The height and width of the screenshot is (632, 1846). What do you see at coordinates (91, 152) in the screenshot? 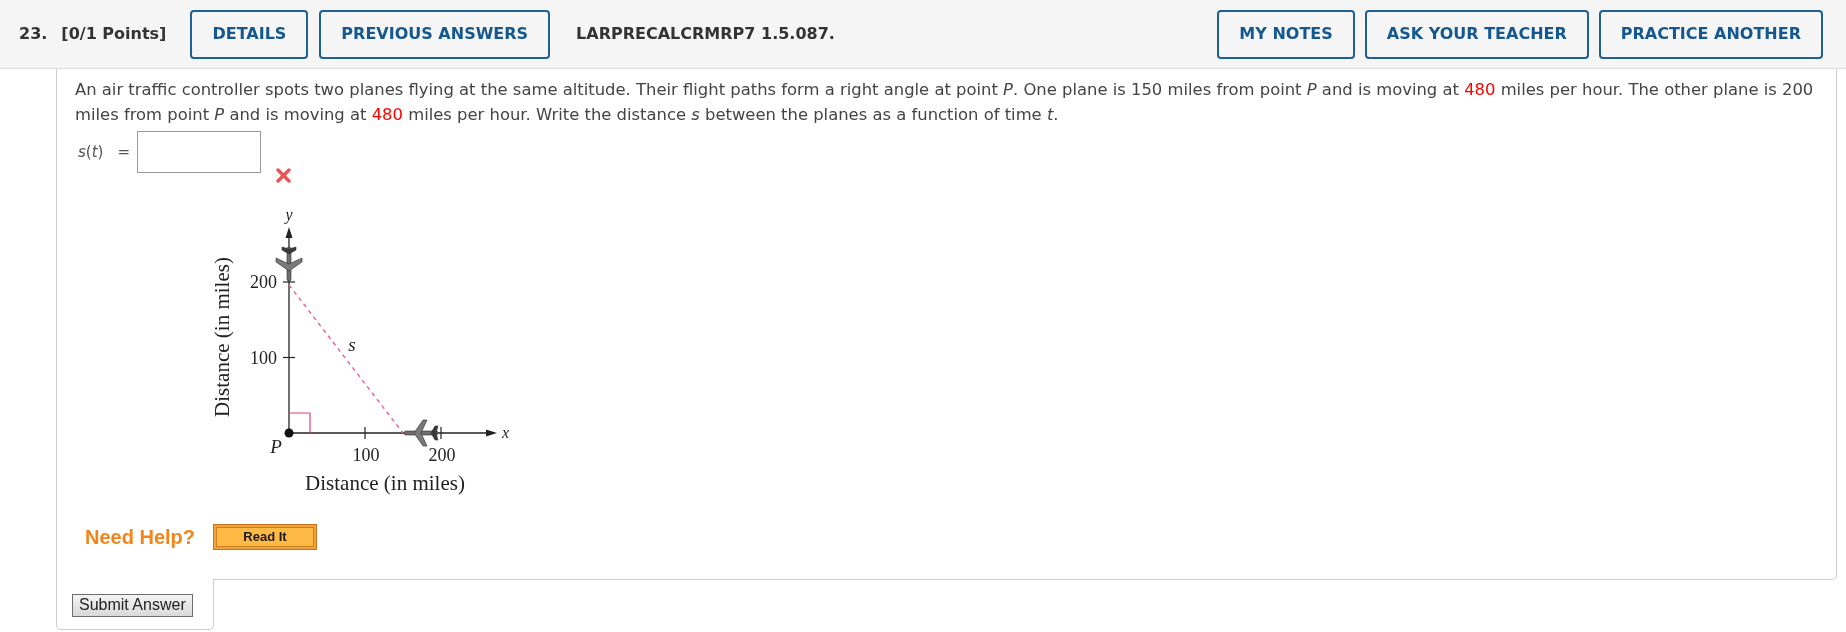
I see `answer-label: s(t)` at bounding box center [91, 152].